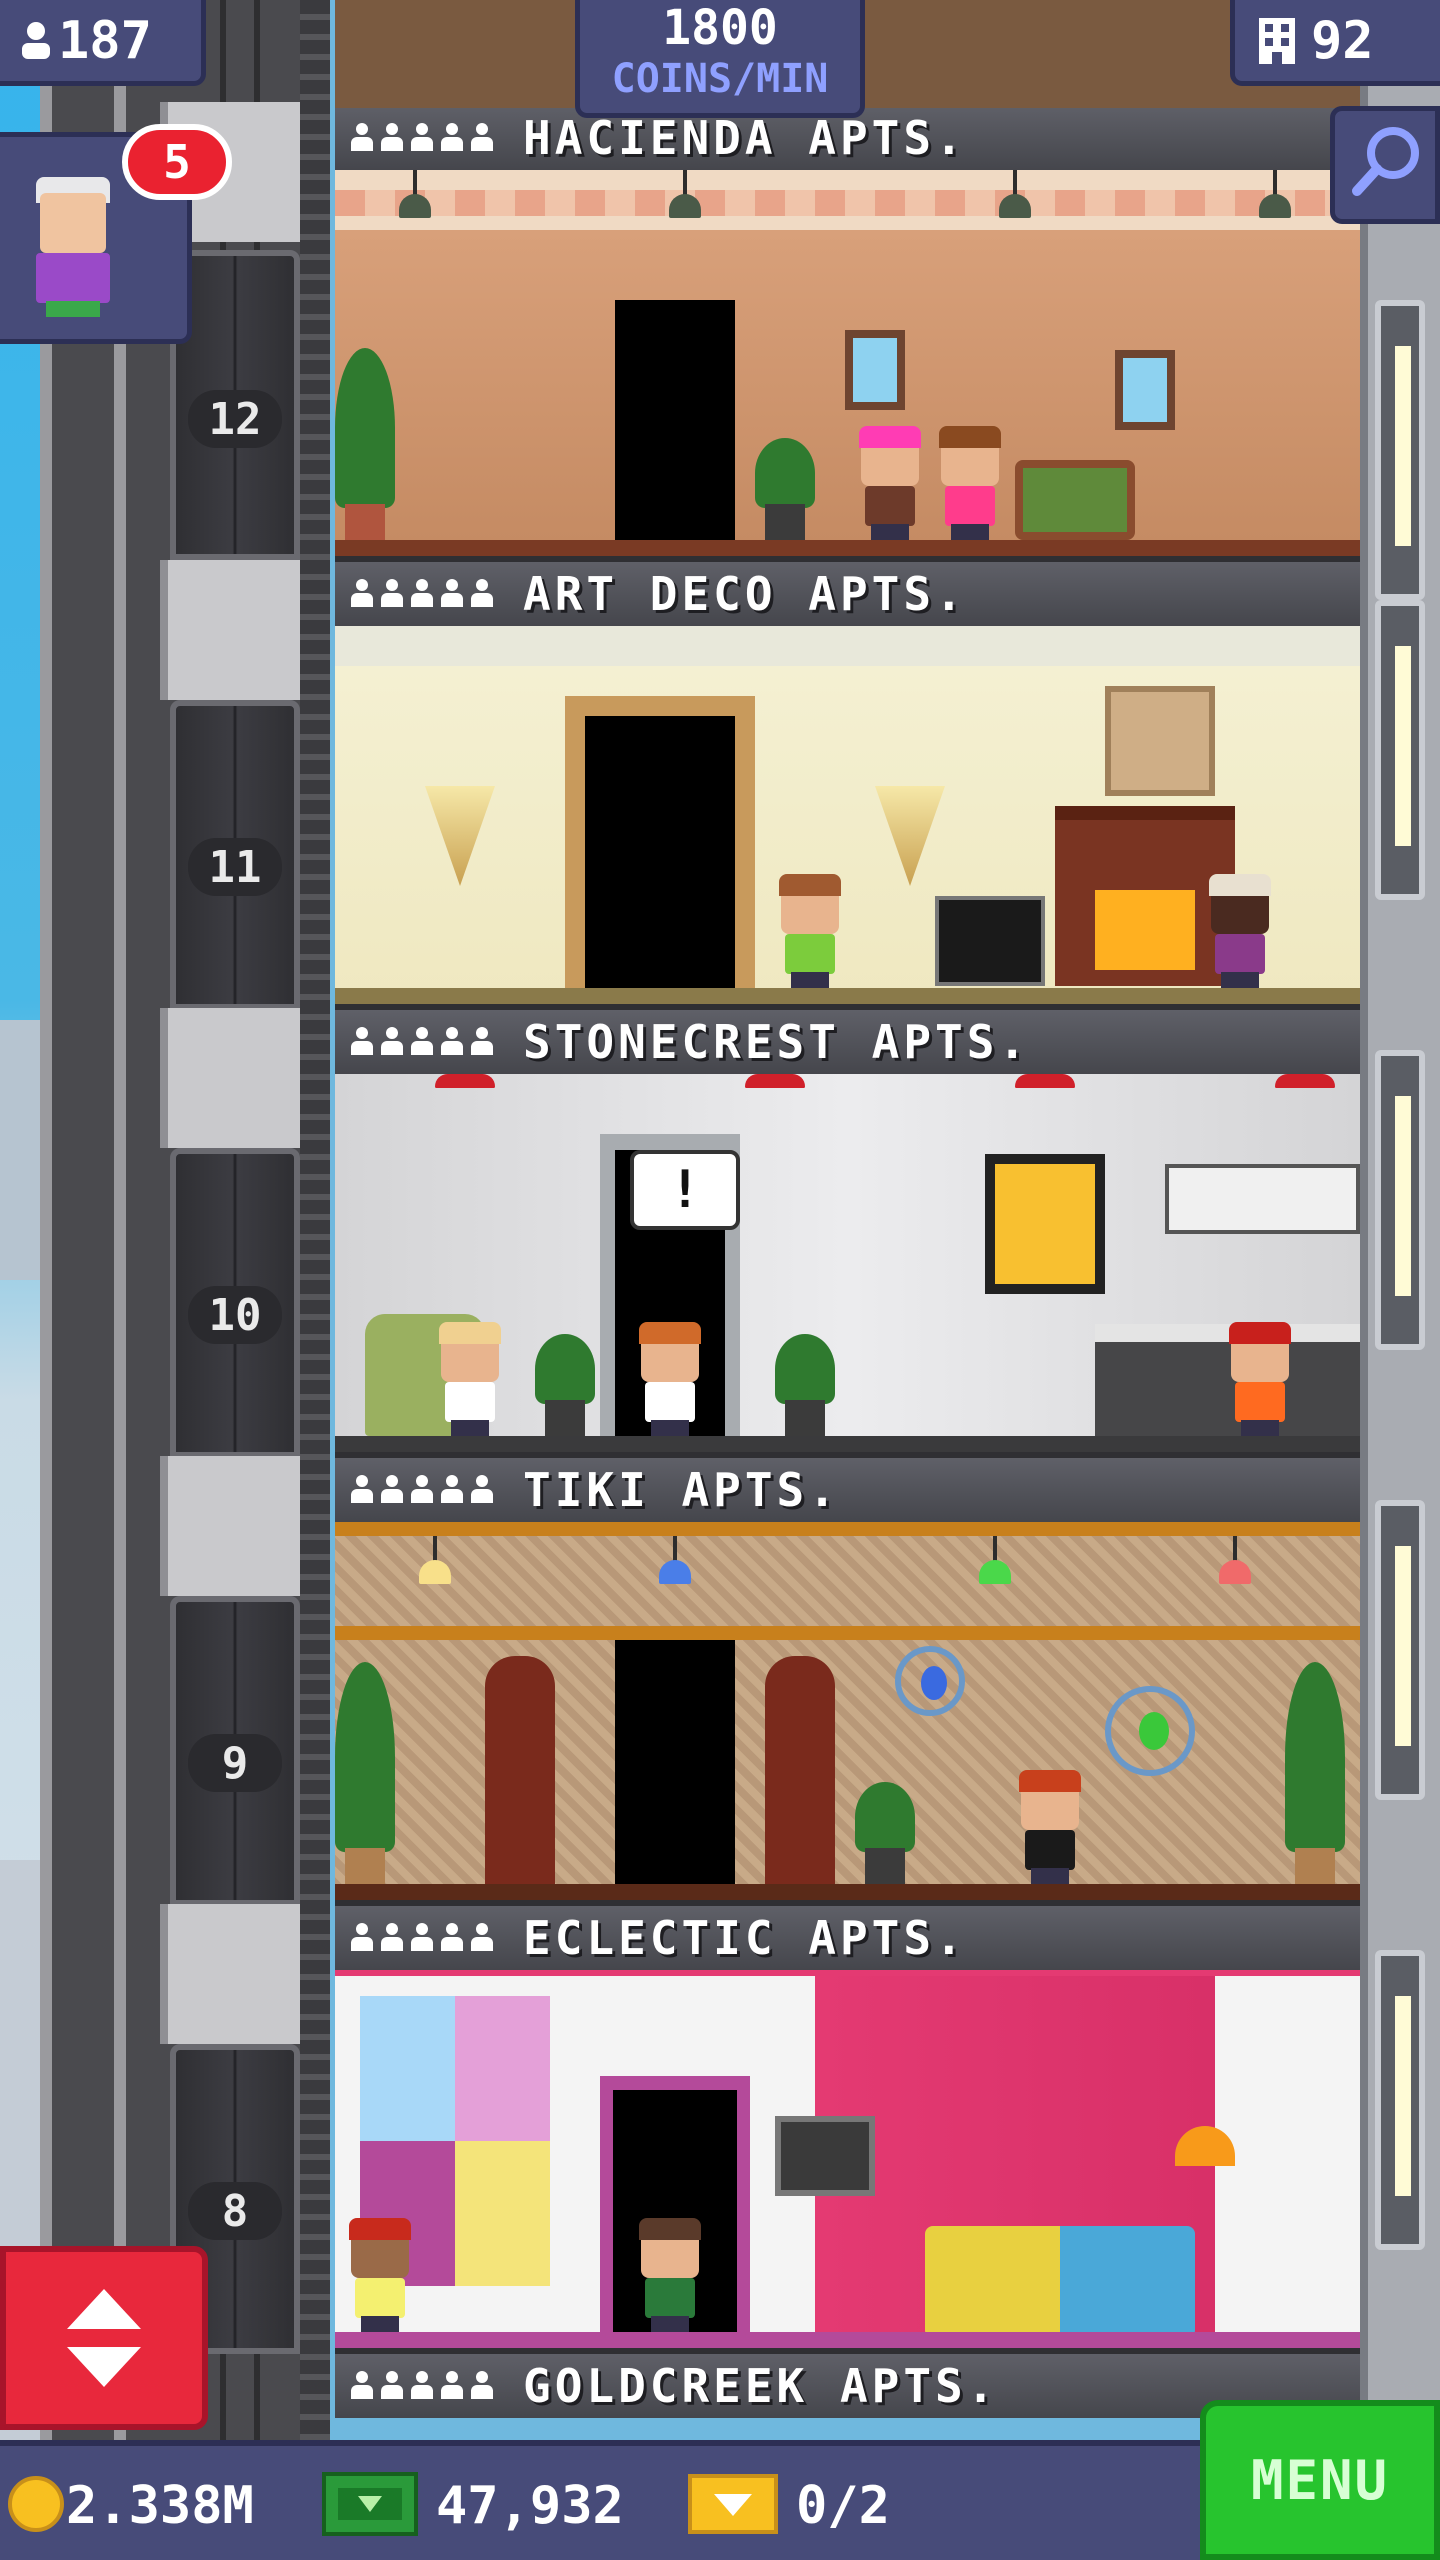 The width and height of the screenshot is (1440, 2560). I want to click on sky-background, so click(20, 1280).